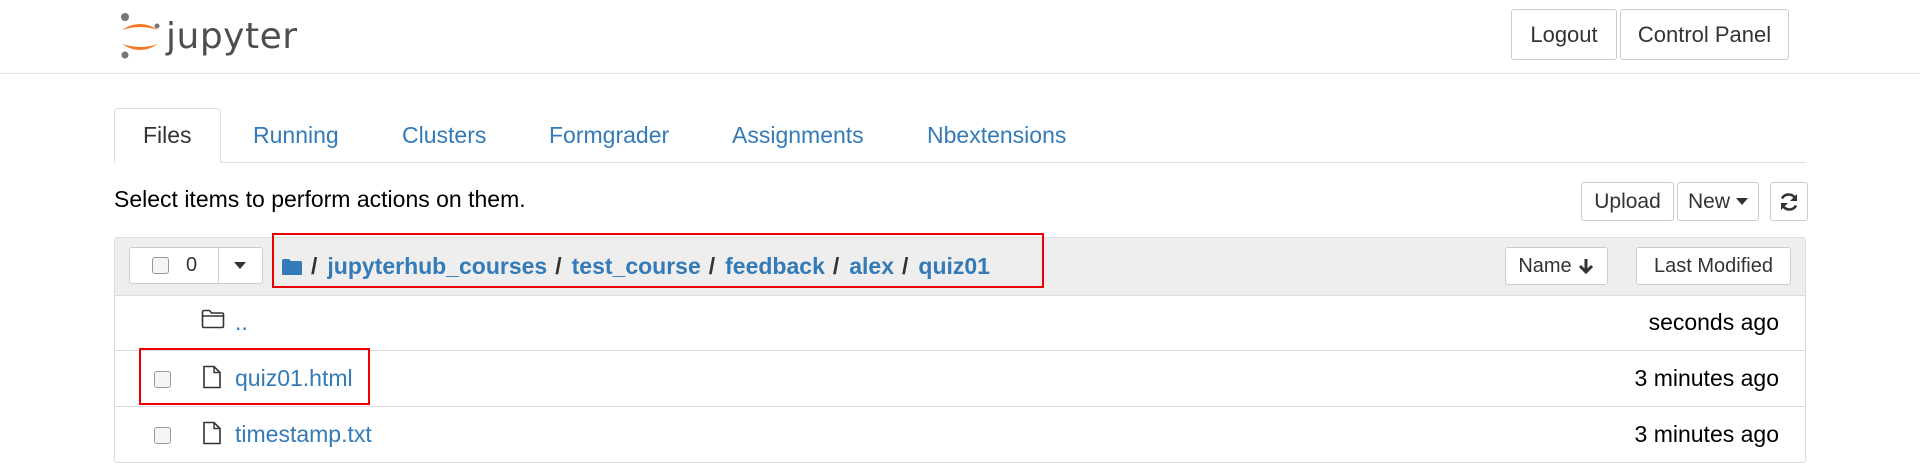 The width and height of the screenshot is (1920, 475). I want to click on item-name-link: .., so click(241, 322).